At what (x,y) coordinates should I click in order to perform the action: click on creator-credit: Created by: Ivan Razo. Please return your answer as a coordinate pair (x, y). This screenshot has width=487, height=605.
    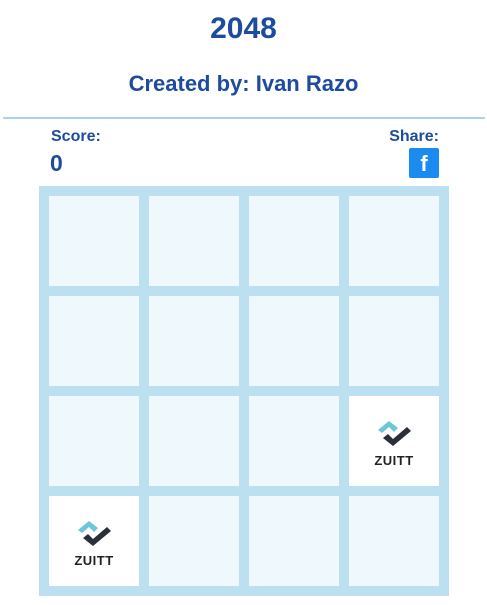
    Looking at the image, I should click on (243, 83).